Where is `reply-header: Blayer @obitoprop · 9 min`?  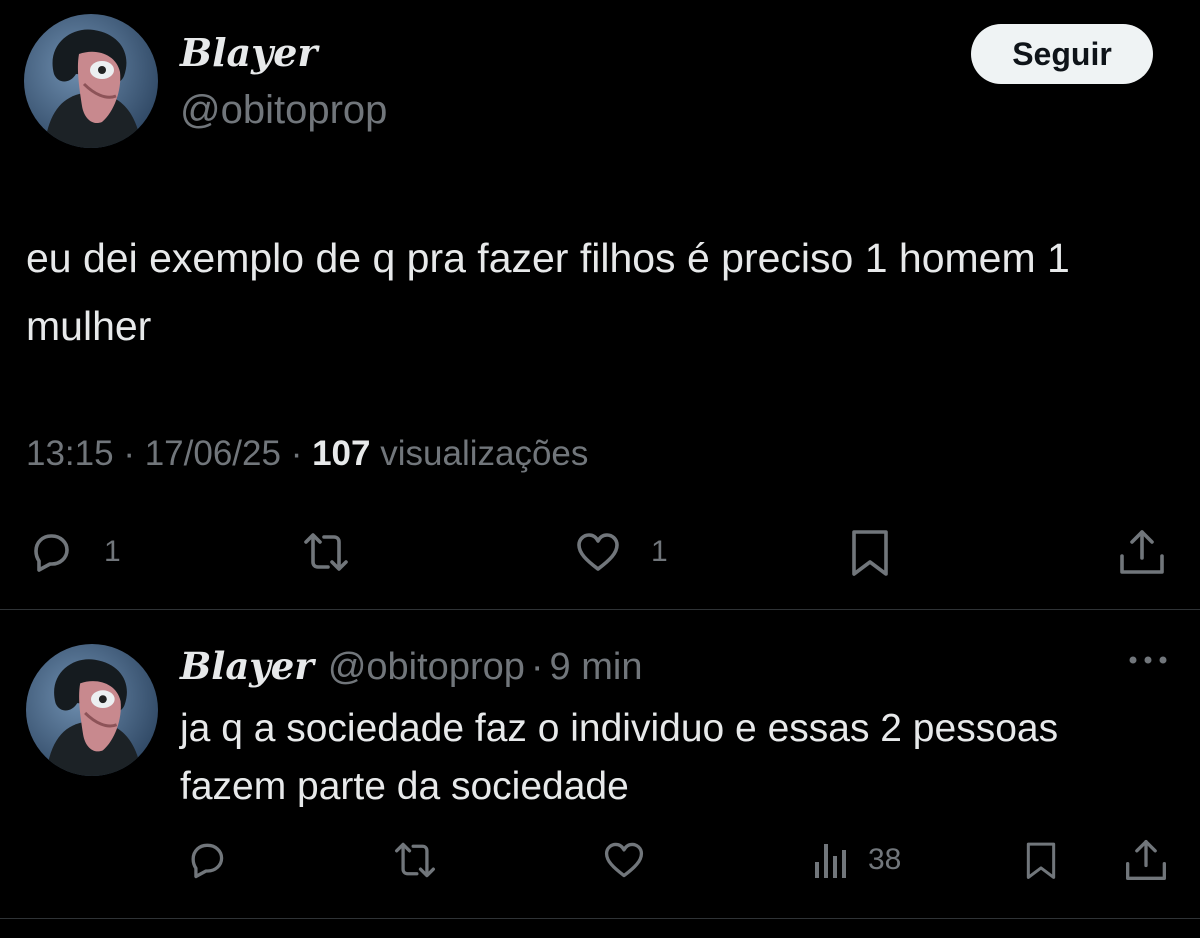
reply-header: Blayer @obitoprop · 9 min is located at coordinates (411, 667).